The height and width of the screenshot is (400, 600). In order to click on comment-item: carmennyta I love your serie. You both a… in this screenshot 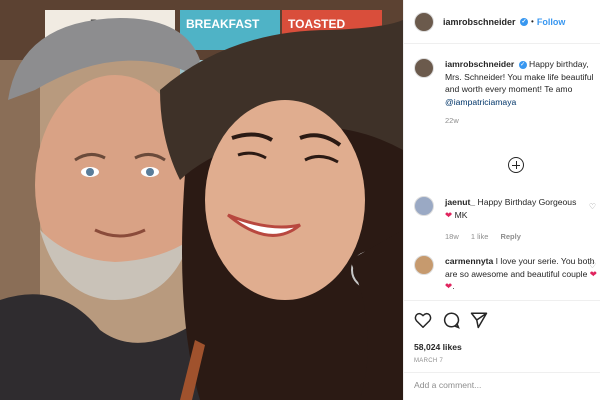, I will do `click(507, 274)`.